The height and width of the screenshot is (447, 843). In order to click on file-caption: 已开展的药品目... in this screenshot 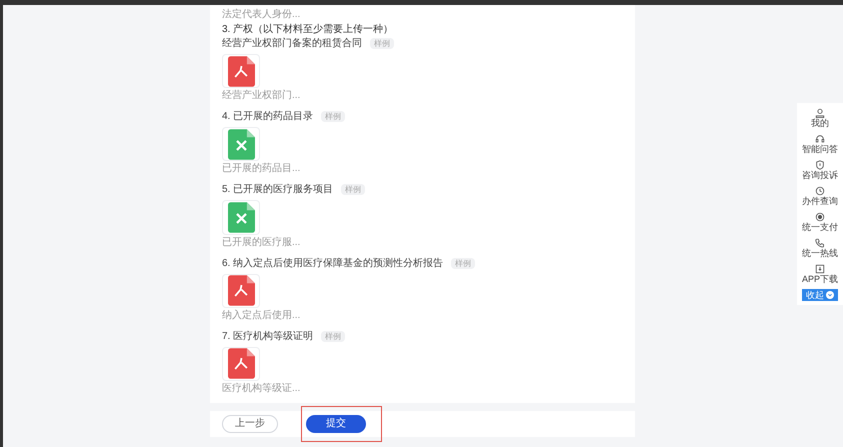, I will do `click(262, 169)`.